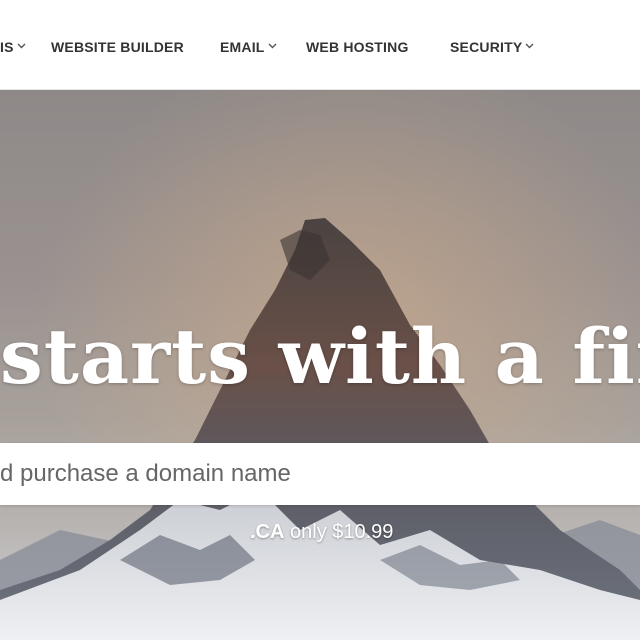  I want to click on nav-item-website-builder: WEBSITE BUILDER, so click(117, 47).